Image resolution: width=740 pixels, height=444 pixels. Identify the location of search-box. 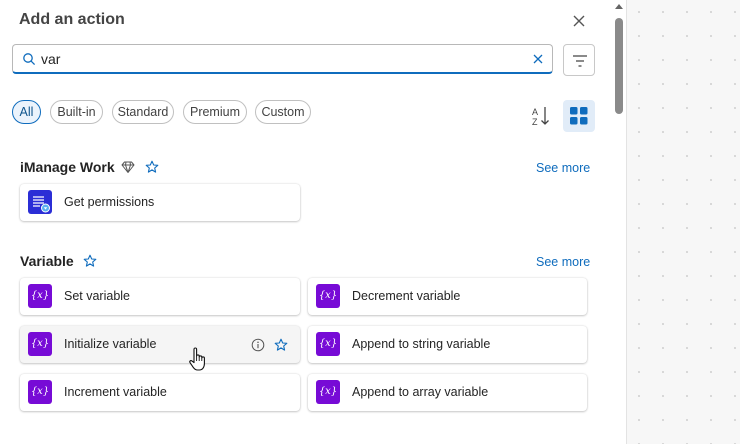
(282, 59).